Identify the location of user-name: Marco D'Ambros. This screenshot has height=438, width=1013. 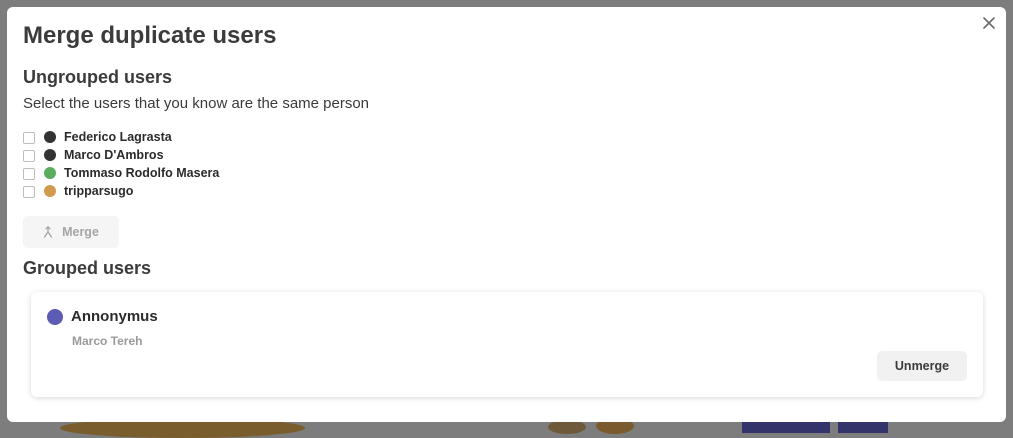
(114, 155).